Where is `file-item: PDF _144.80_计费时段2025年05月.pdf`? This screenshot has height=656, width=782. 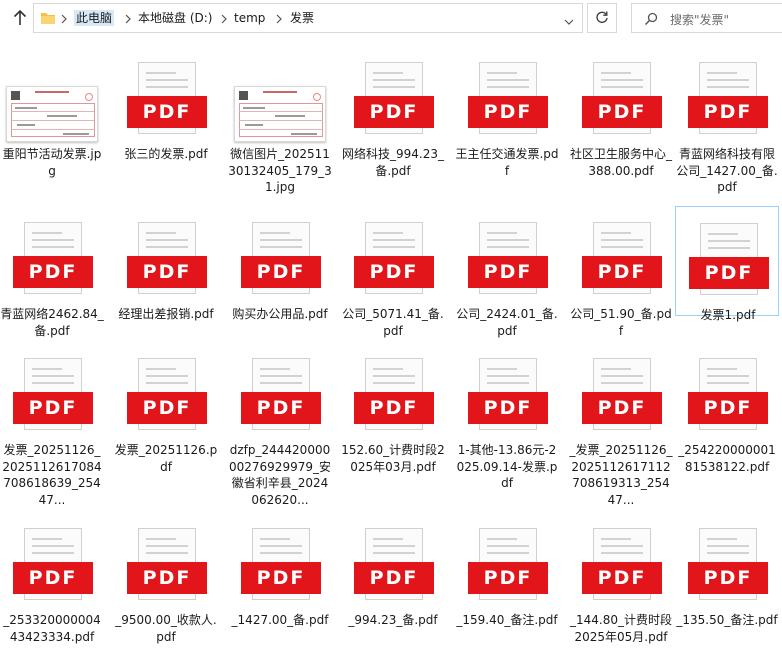
file-item: PDF _144.80_计费时段2025年05月.pdf is located at coordinates (621, 584).